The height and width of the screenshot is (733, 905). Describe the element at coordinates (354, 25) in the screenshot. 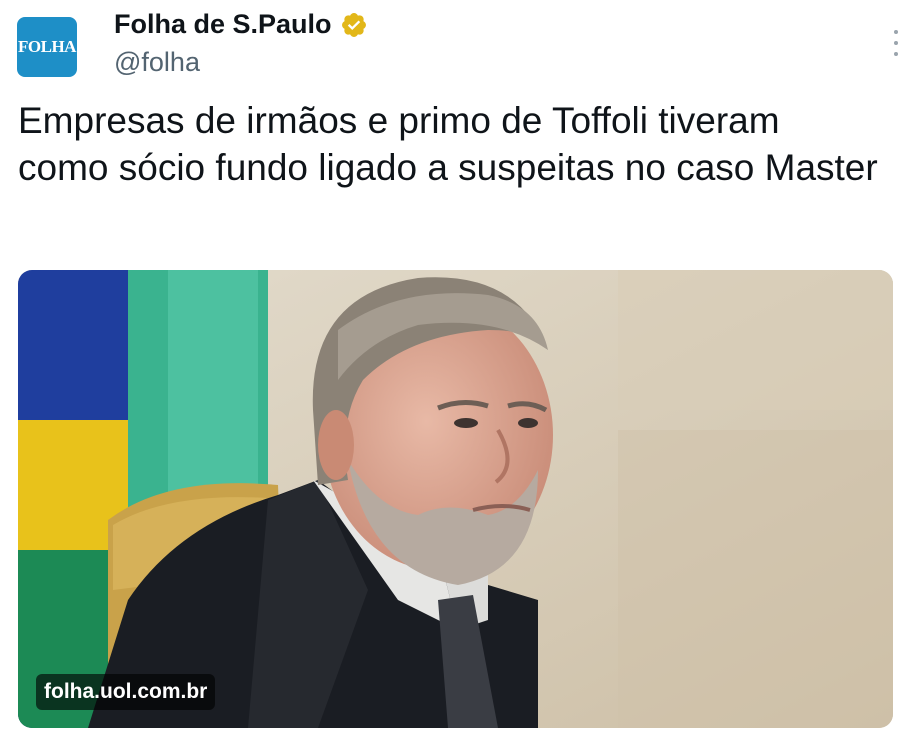

I see `verified-badge-icon` at that location.